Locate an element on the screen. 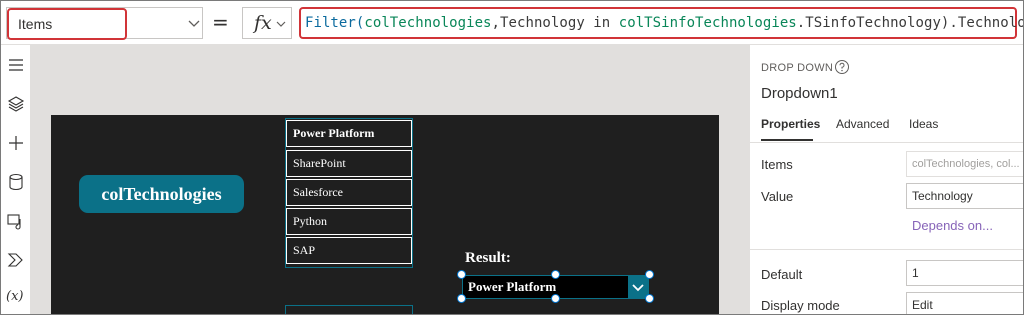 The image size is (1024, 315). gallery-item: Python is located at coordinates (349, 221).